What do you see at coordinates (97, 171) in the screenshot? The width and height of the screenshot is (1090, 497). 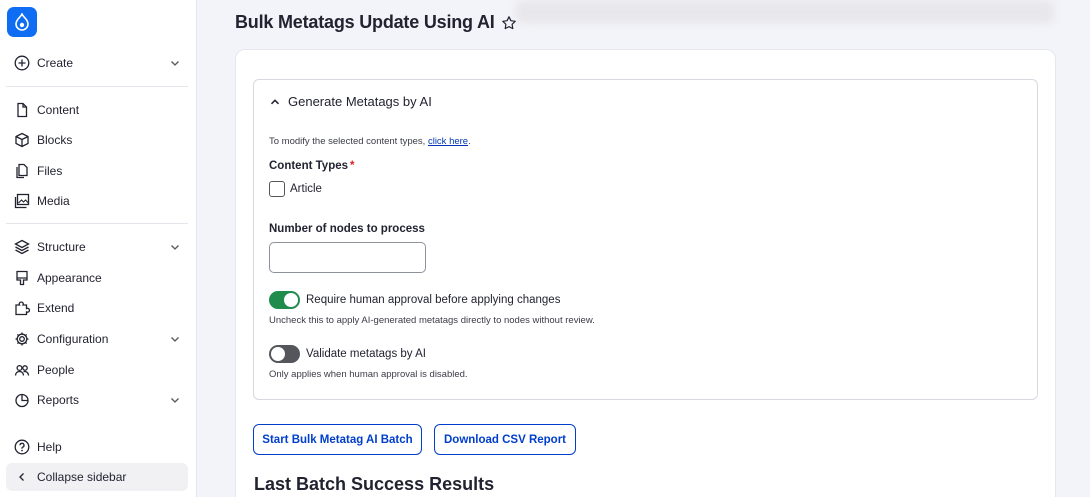 I see `sidebar-item-files: Files` at bounding box center [97, 171].